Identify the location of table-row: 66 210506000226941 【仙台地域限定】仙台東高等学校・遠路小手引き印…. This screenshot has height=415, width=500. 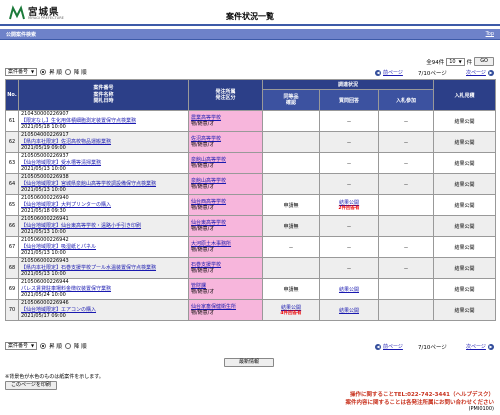
(251, 226).